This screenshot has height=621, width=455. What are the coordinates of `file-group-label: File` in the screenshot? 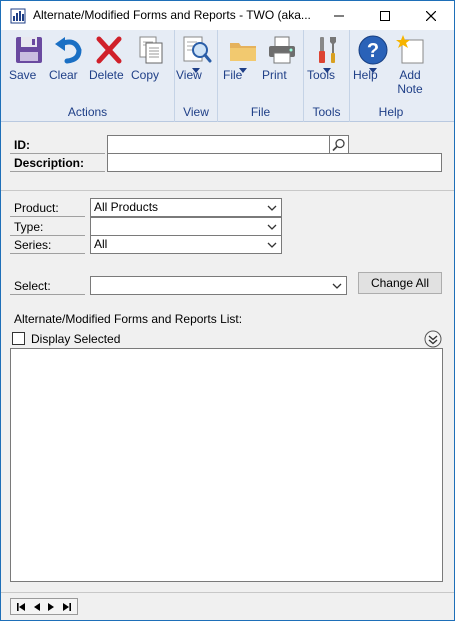 It's located at (260, 112).